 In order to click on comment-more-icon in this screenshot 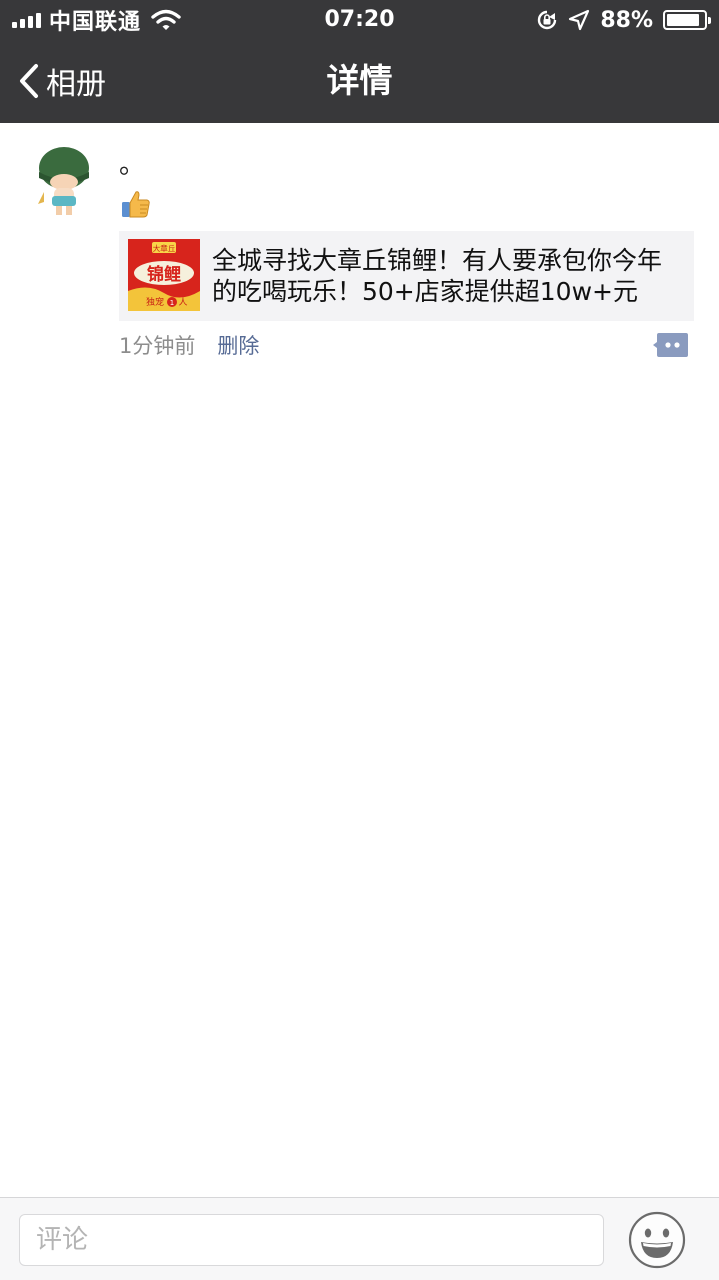, I will do `click(671, 345)`.